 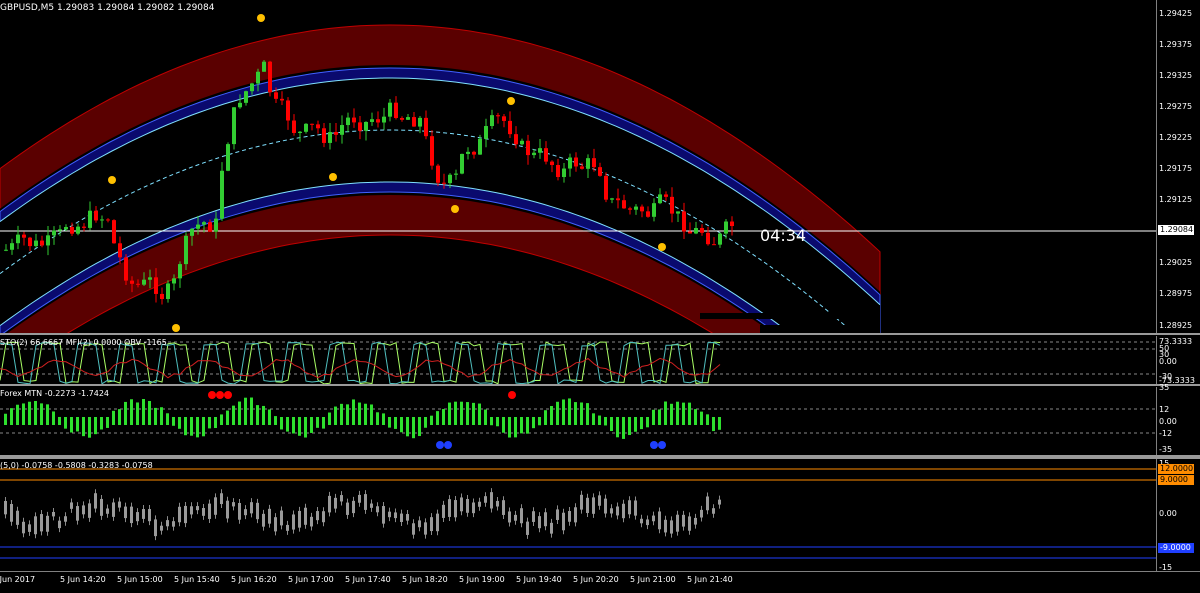 I want to click on heikin-oscillator-canvas, so click(x=578, y=513).